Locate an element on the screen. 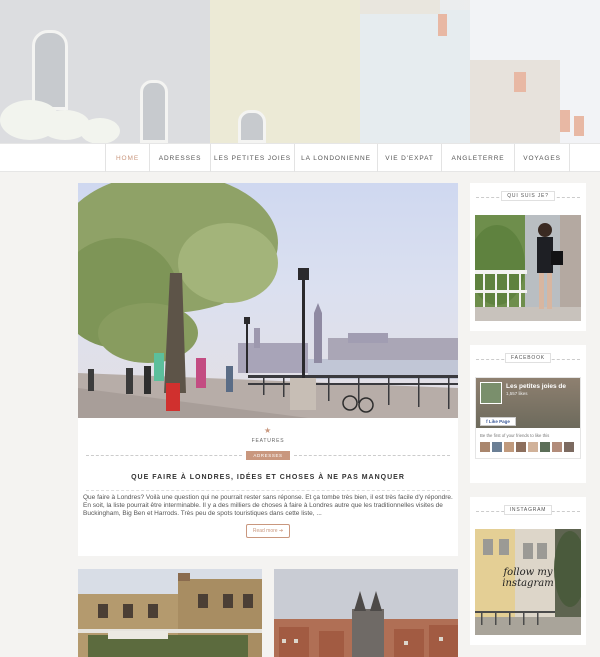 This screenshot has height=657, width=600. post-thumbnail-brick-building is located at coordinates (170, 613).